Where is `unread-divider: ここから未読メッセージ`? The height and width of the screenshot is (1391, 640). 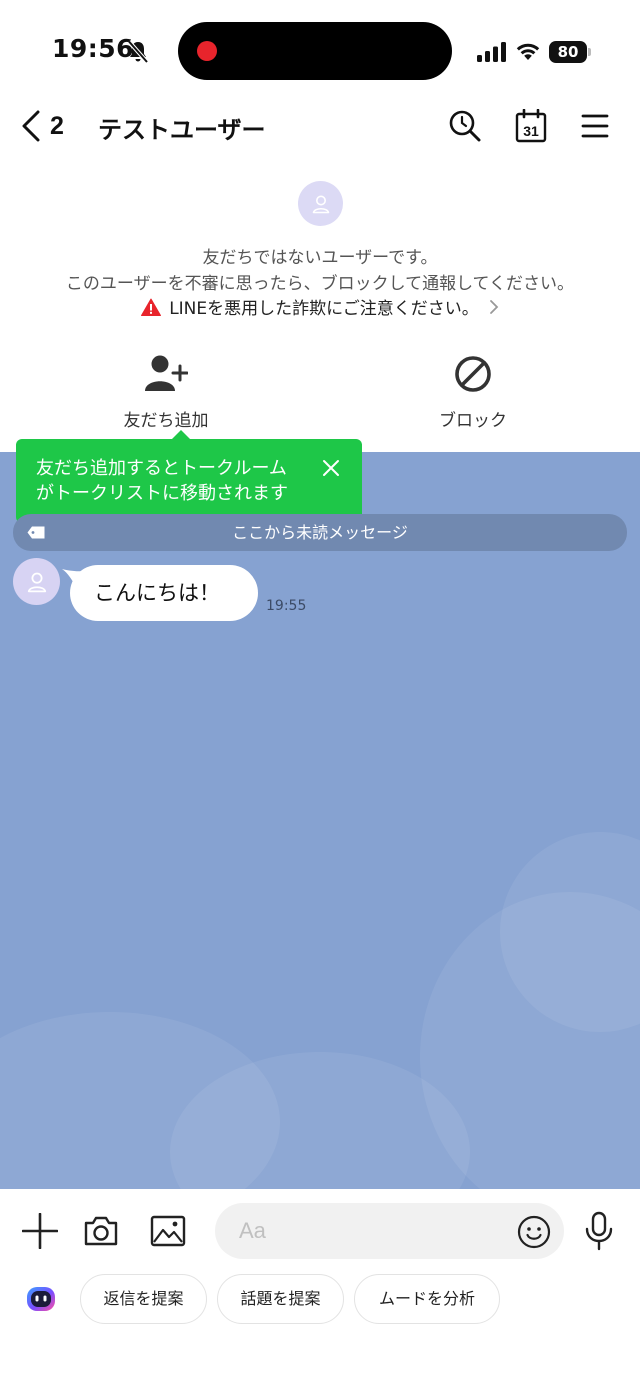
unread-divider: ここから未読メッセージ is located at coordinates (320, 532).